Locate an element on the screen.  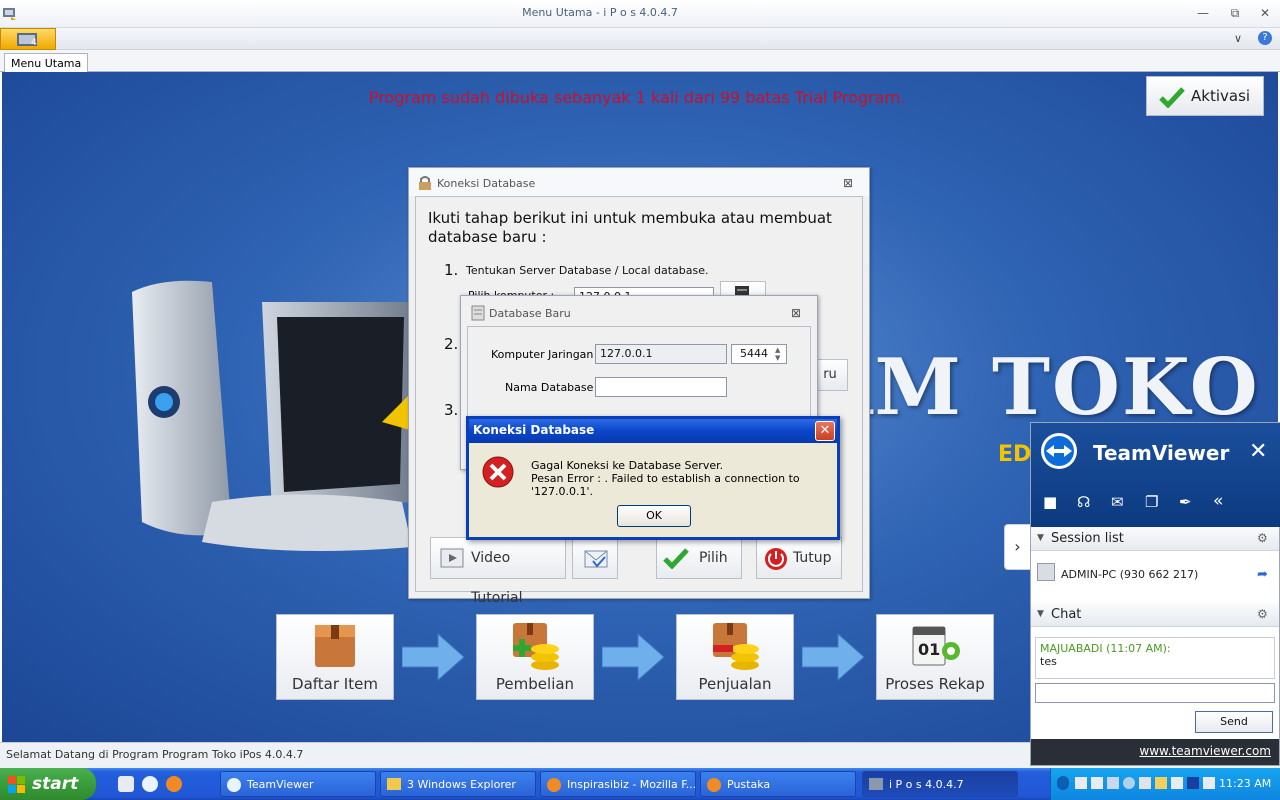
usb-icon is located at coordinates (1209, 783).